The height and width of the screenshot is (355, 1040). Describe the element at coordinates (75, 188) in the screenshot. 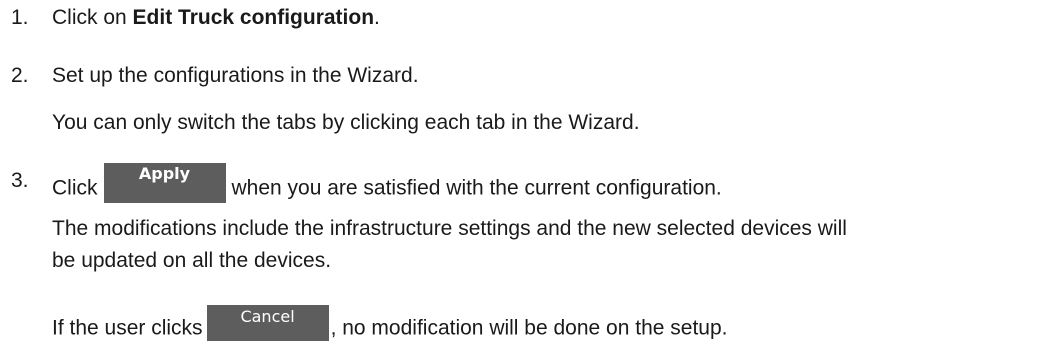

I see `step-text-prefix: Click` at that location.